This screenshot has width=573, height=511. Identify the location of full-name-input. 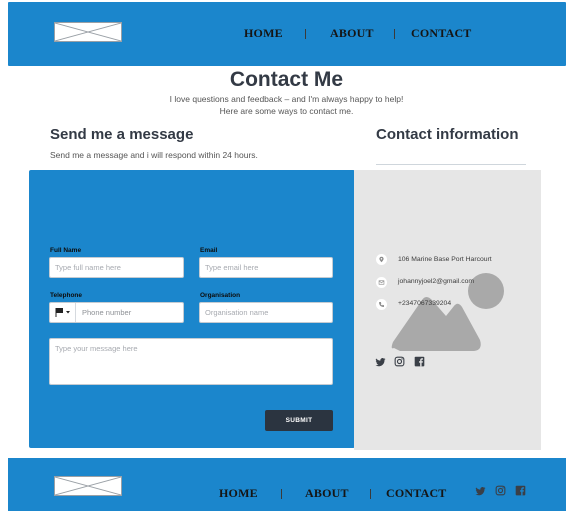
(116, 267).